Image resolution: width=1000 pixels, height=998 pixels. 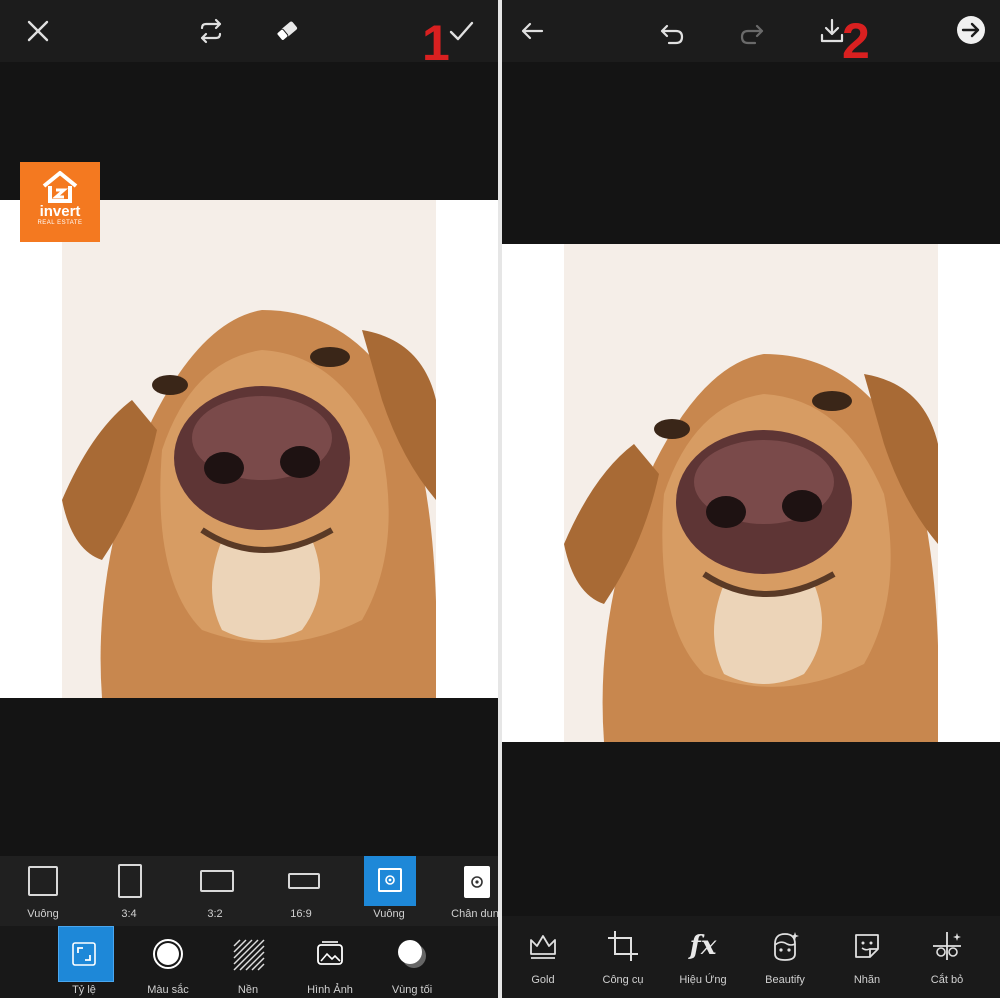 I want to click on ratio-option-16-9: 16:9, so click(x=301, y=891).